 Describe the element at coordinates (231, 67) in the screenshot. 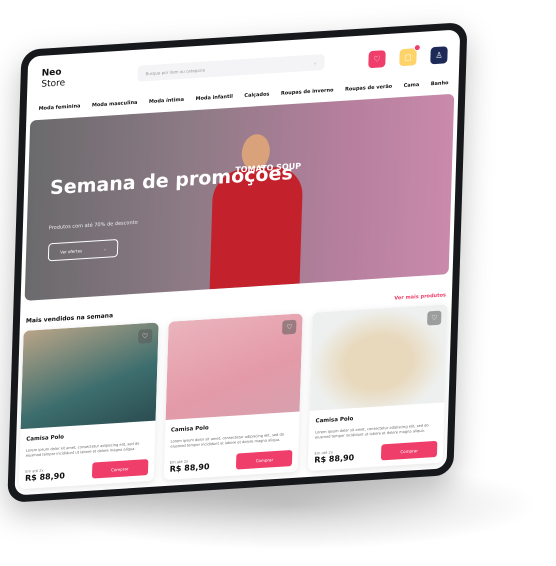

I see `search-input: Busque por item ou categoria ⌕` at that location.